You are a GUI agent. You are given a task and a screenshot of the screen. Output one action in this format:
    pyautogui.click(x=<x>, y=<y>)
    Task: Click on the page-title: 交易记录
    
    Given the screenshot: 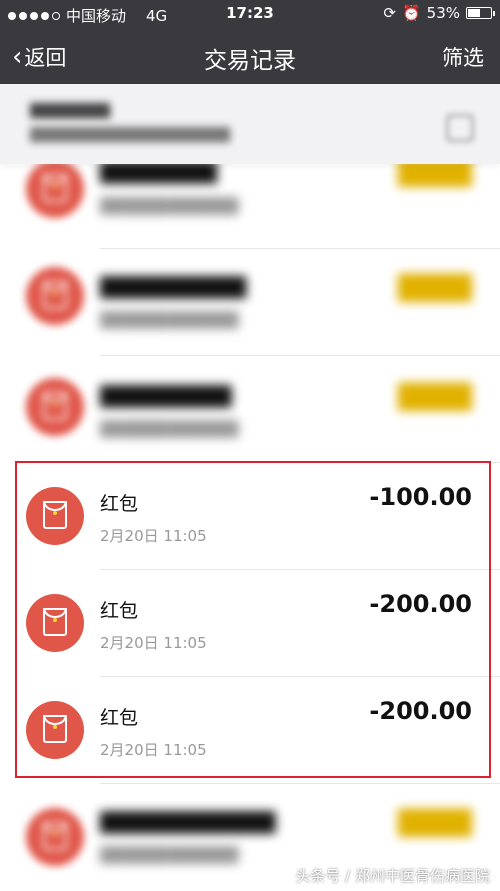 What is the action you would take?
    pyautogui.click(x=250, y=61)
    